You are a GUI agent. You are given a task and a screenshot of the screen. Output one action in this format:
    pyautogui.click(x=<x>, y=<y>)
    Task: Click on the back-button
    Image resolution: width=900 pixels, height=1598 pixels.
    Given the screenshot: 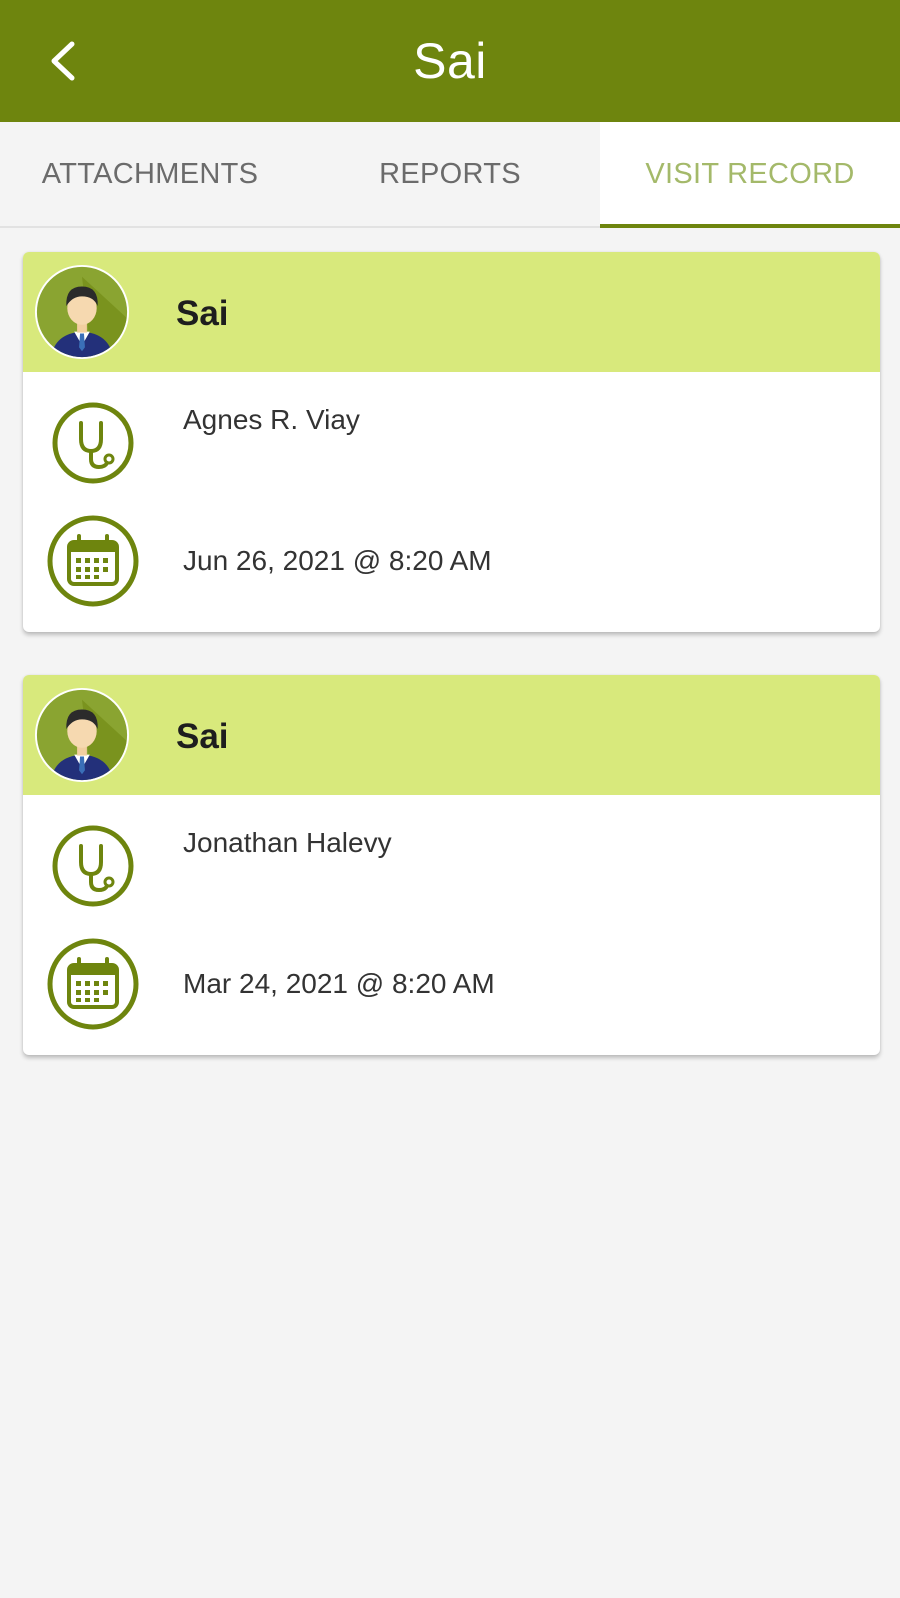 What is the action you would take?
    pyautogui.click(x=62, y=61)
    